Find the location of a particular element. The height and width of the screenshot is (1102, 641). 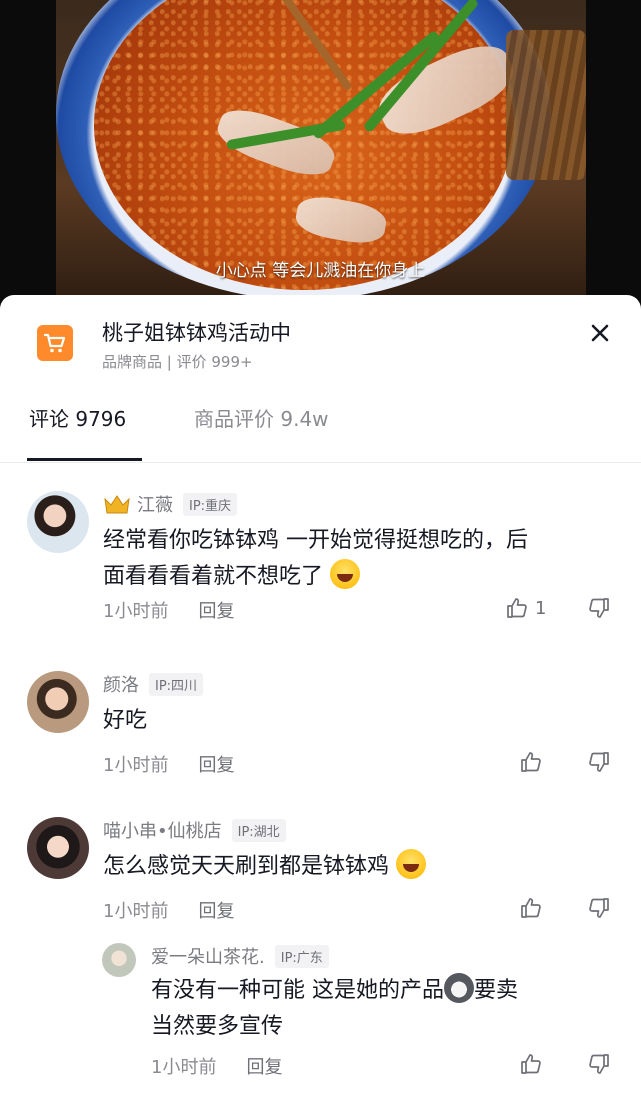

shopping-cart-icon is located at coordinates (55, 343).